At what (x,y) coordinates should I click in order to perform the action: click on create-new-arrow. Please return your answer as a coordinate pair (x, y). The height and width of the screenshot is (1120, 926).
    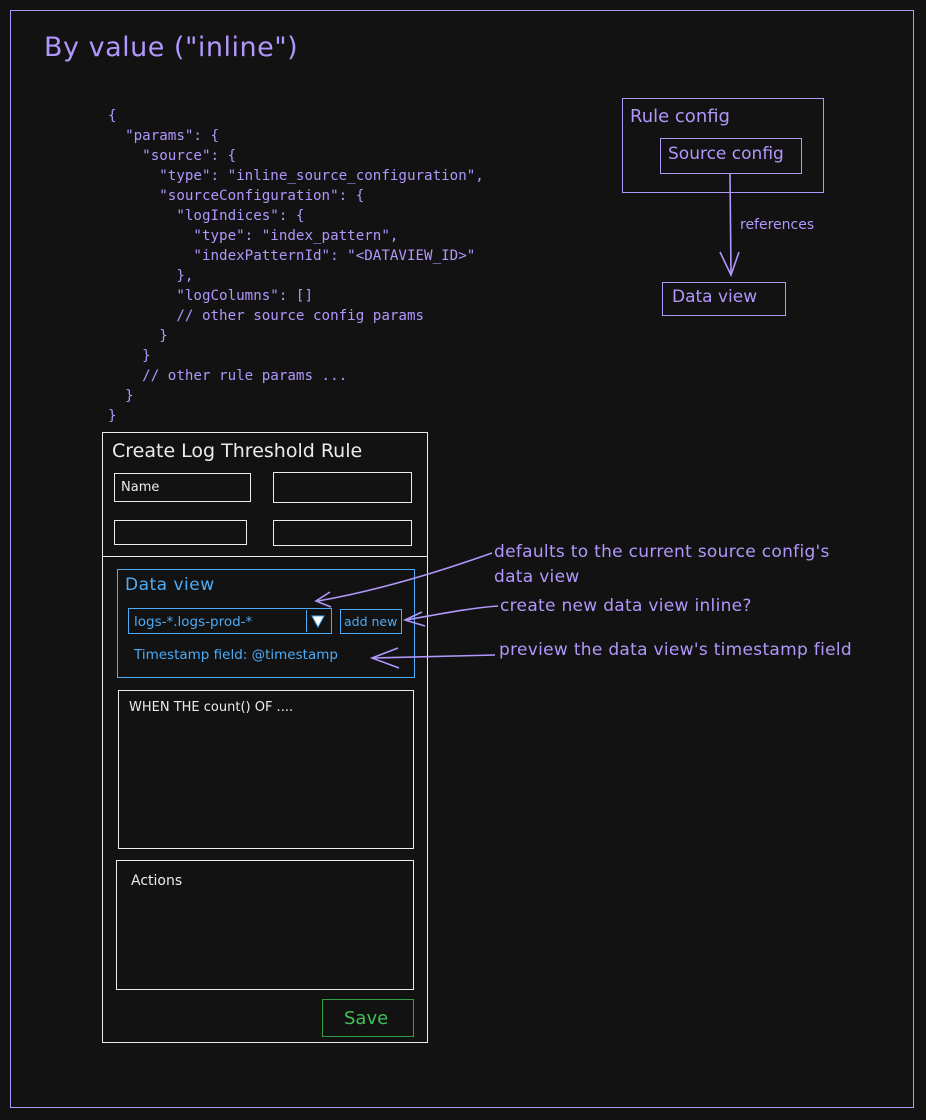
    Looking at the image, I should click on (450, 616).